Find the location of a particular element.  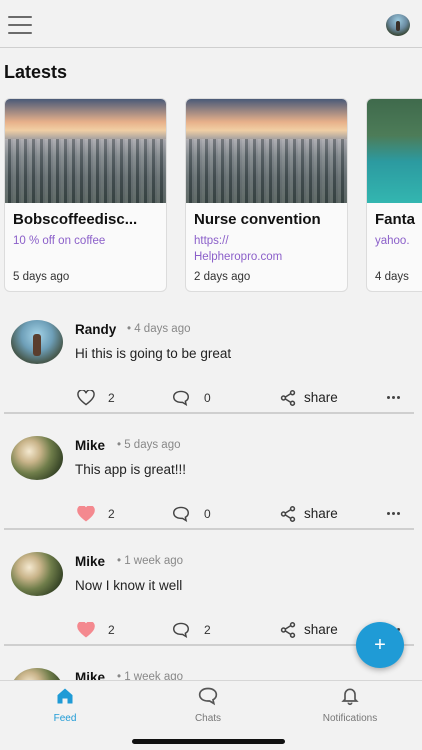

comment-count: 2 is located at coordinates (207, 630).